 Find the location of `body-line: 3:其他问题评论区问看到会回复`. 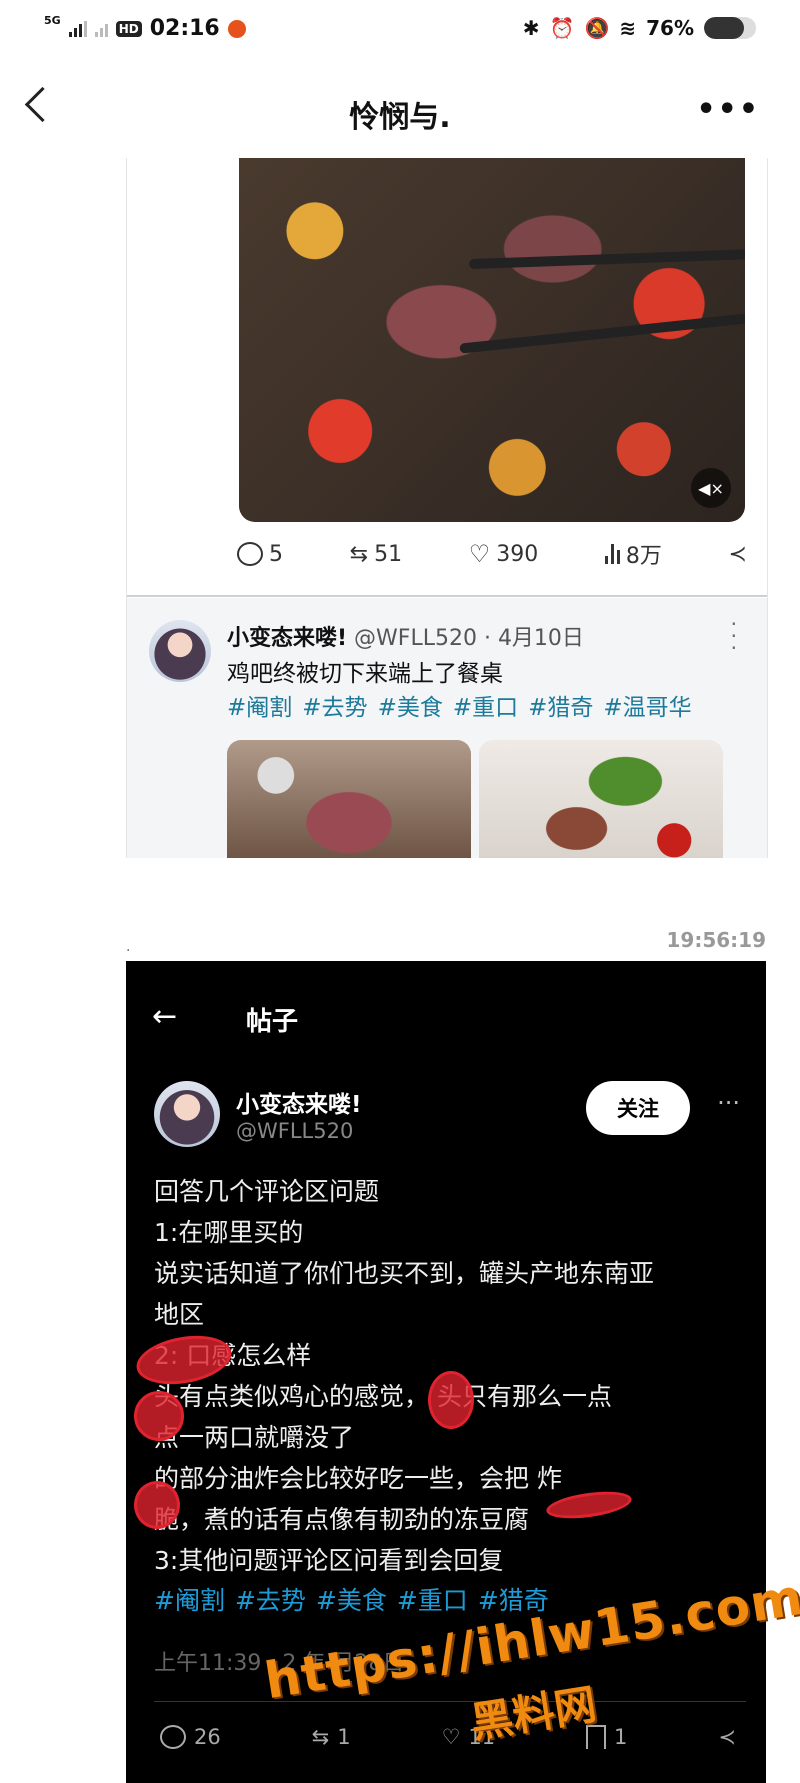

body-line: 3:其他问题评论区问看到会回复 is located at coordinates (329, 1560).